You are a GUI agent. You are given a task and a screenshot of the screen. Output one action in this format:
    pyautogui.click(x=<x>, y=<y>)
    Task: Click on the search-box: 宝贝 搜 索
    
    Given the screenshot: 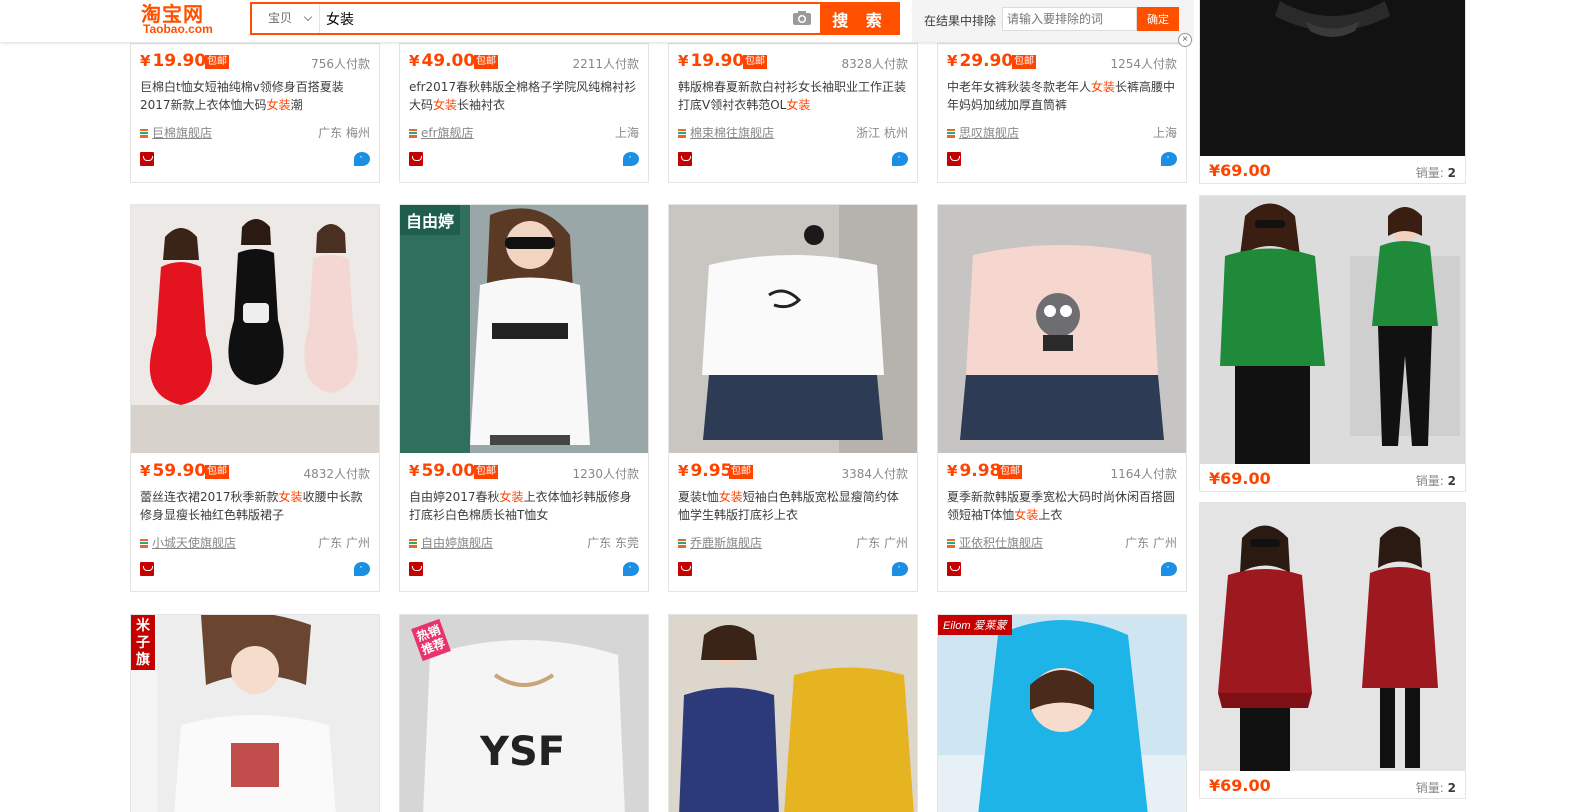 What is the action you would take?
    pyautogui.click(x=575, y=18)
    